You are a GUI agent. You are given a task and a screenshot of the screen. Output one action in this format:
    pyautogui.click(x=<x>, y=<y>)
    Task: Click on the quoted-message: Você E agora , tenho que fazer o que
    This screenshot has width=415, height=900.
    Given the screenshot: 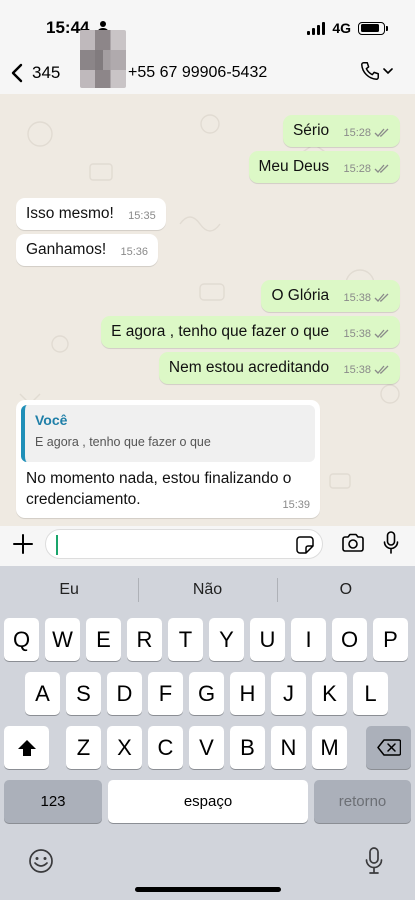 What is the action you would take?
    pyautogui.click(x=168, y=433)
    